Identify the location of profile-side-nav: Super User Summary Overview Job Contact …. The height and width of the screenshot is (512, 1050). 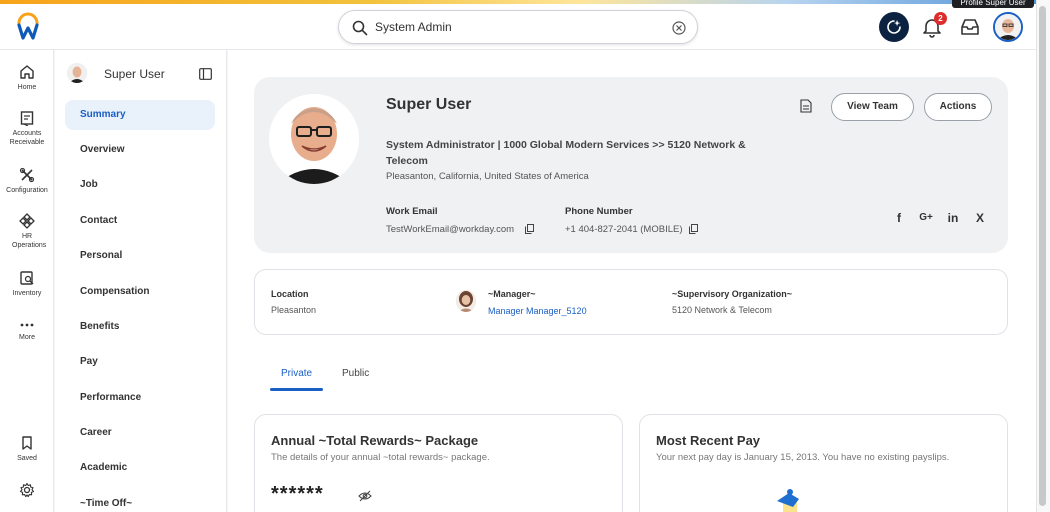
(141, 281).